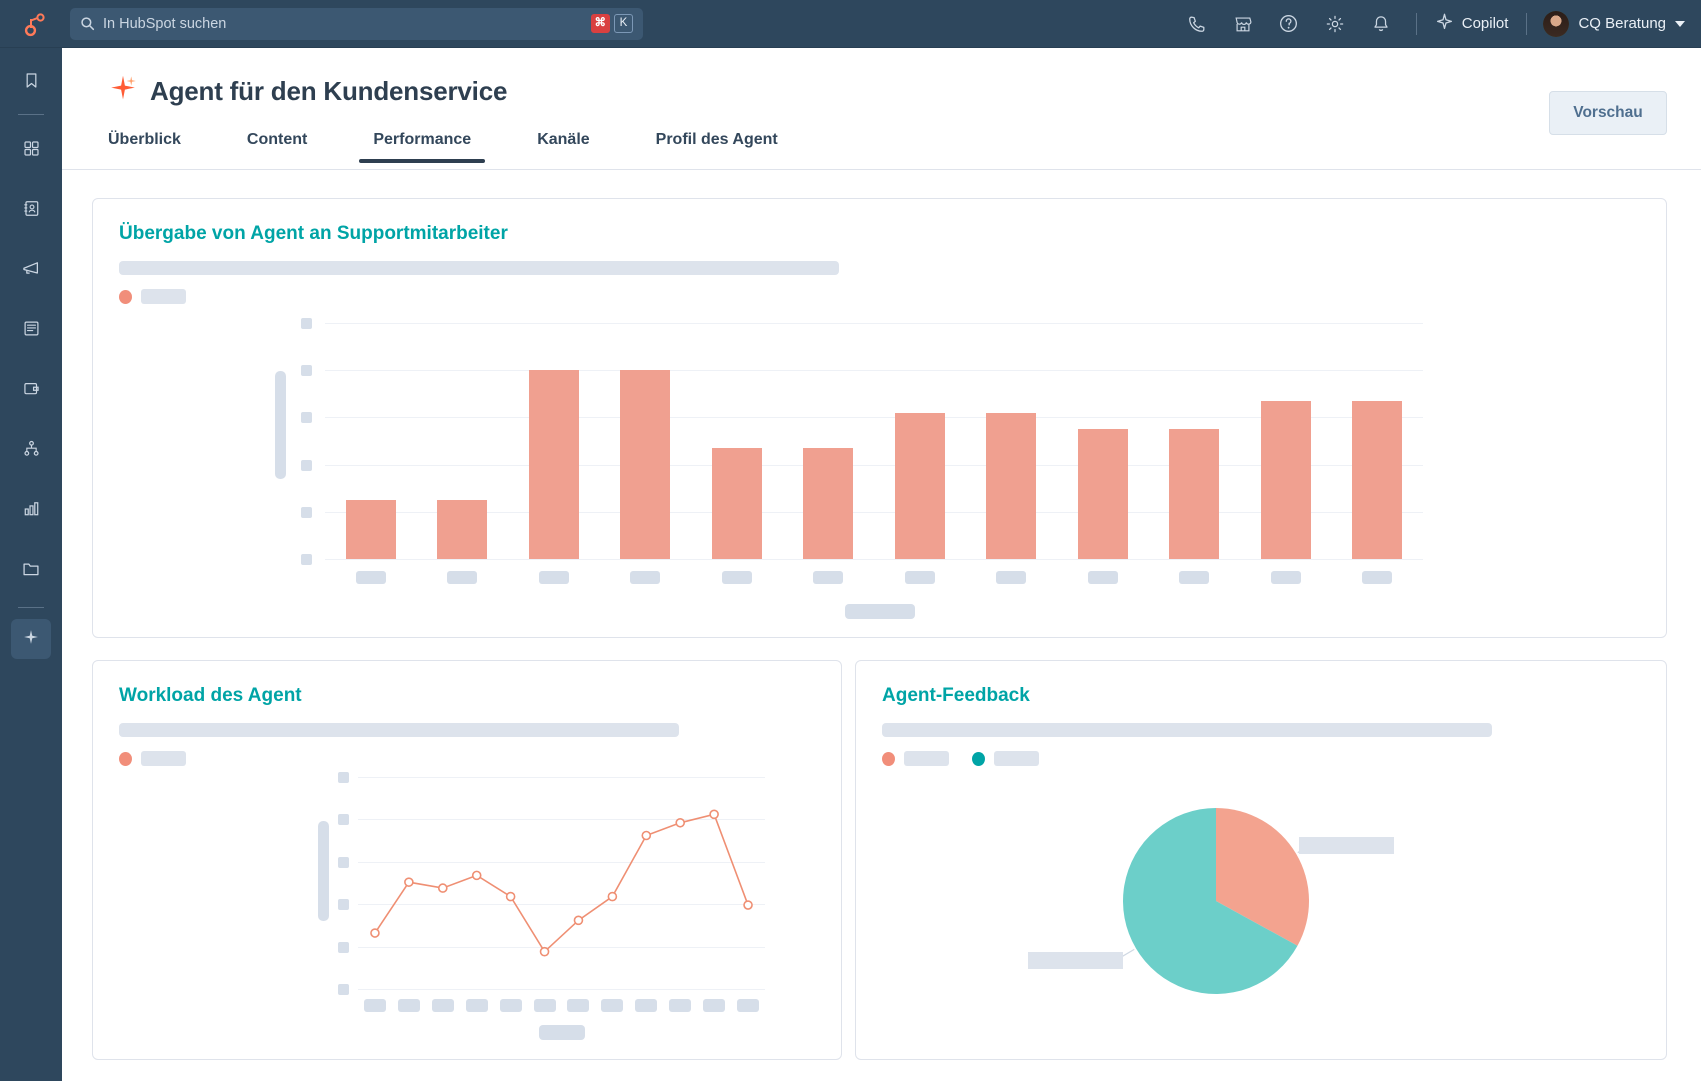  Describe the element at coordinates (600, 23) in the screenshot. I see `shortcut-modifier-key: ⌘` at that location.